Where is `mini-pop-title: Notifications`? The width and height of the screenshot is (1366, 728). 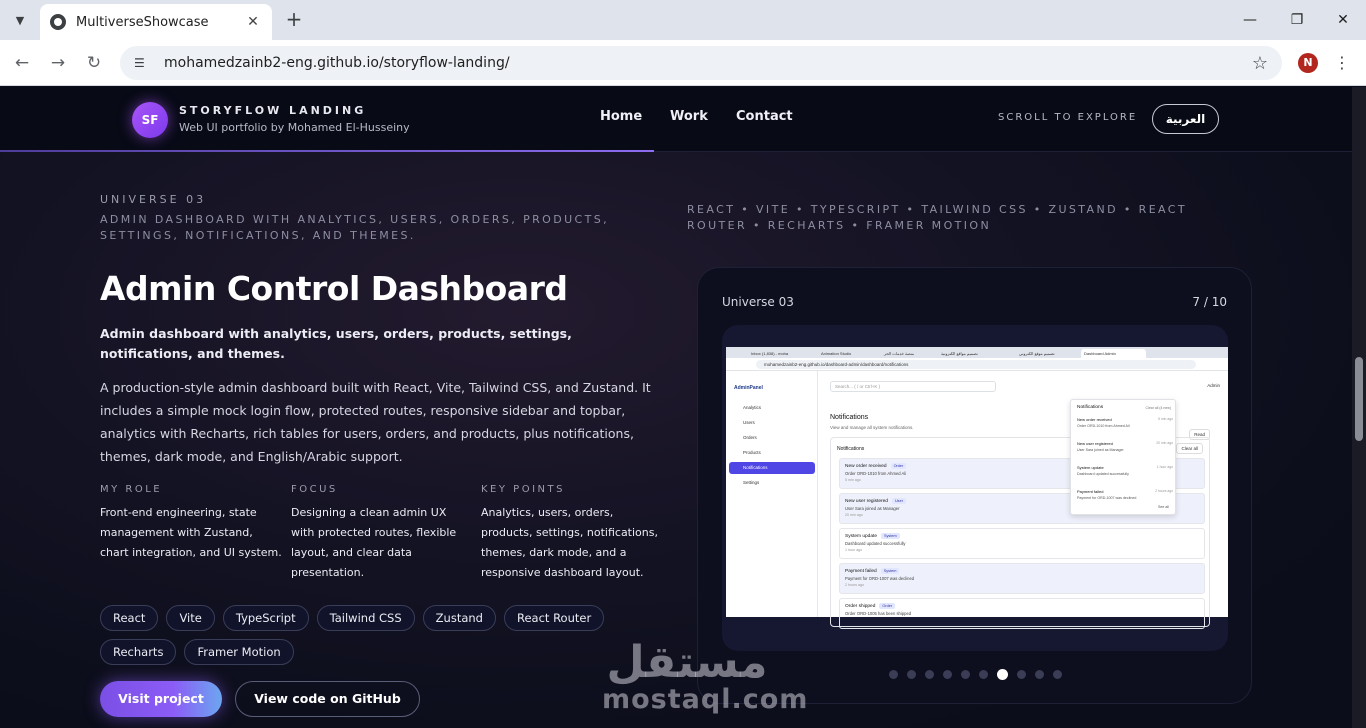
mini-pop-title: Notifications is located at coordinates (1090, 407).